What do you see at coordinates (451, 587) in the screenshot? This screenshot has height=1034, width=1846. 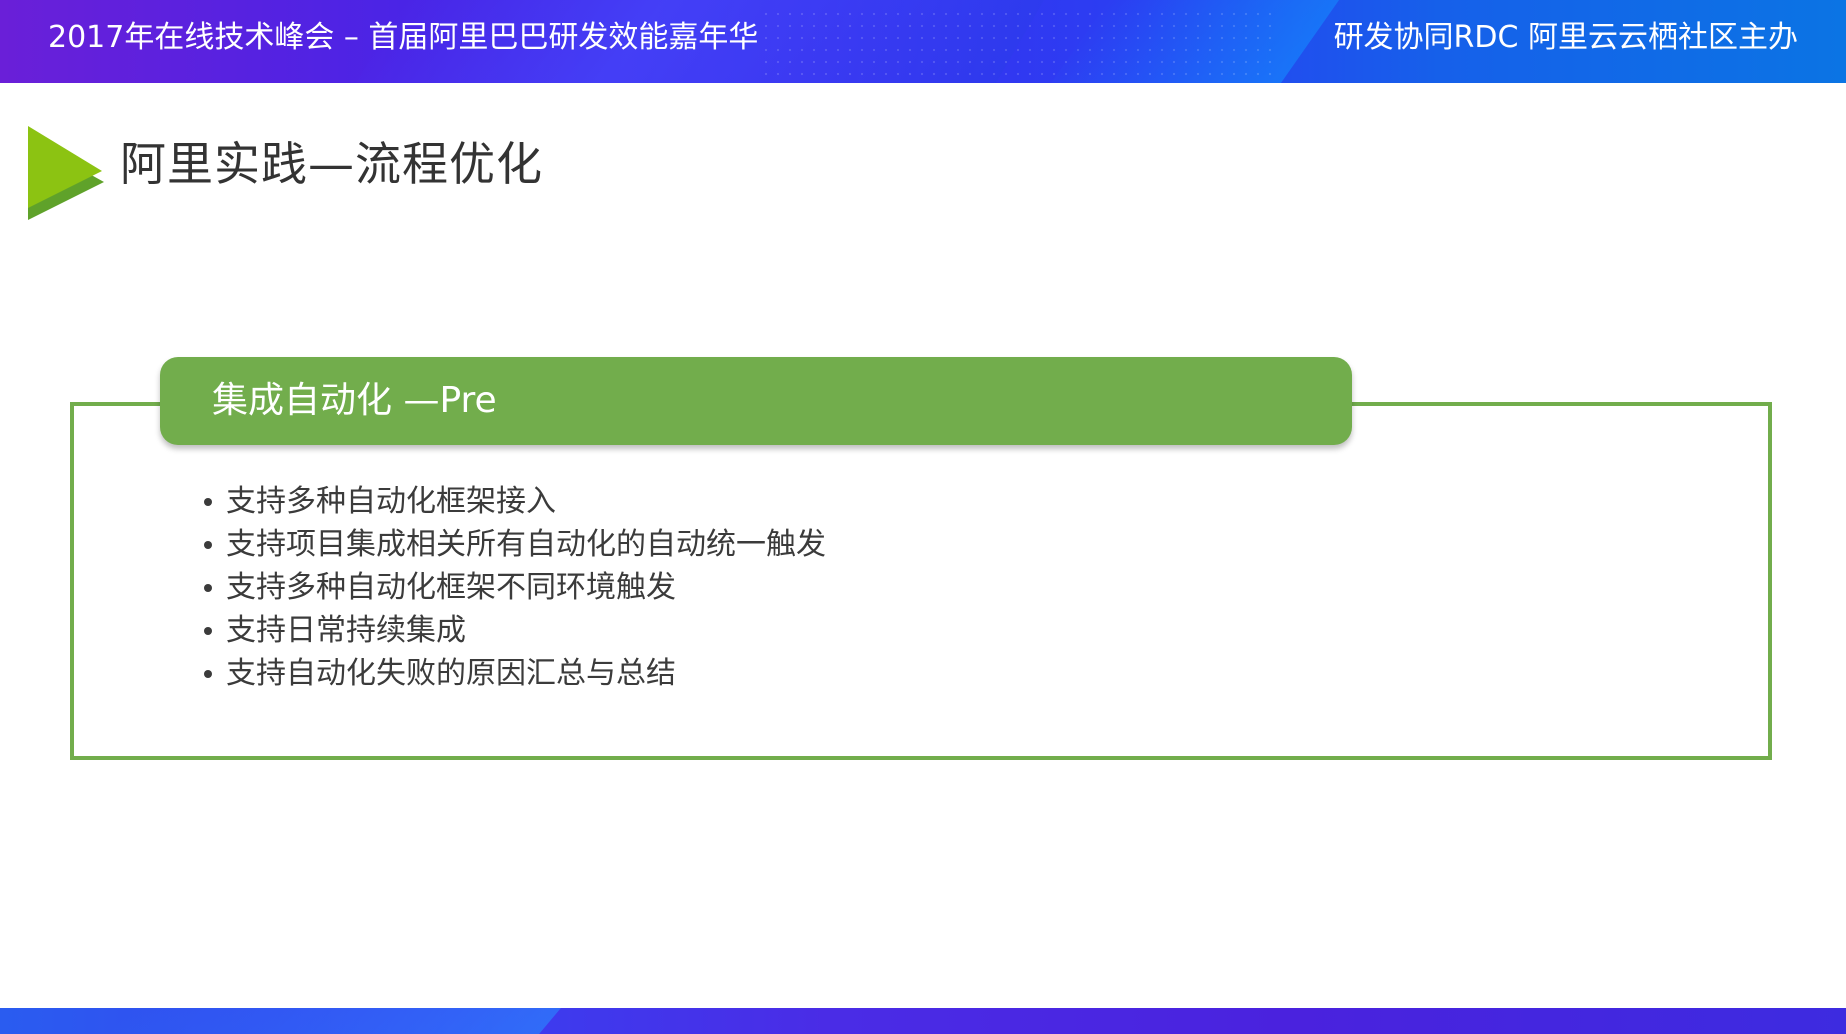 I see `list-item-text: 支持多种自动化框架不同环境触发` at bounding box center [451, 587].